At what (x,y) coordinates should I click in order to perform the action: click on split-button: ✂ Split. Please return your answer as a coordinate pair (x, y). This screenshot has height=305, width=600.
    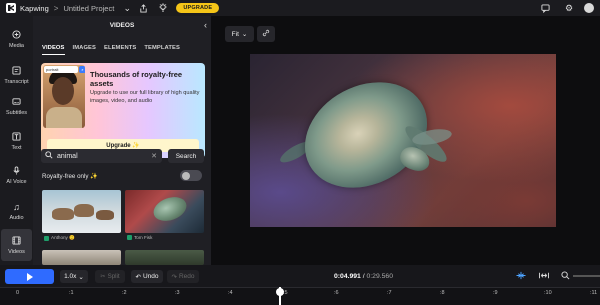
    Looking at the image, I should click on (110, 276).